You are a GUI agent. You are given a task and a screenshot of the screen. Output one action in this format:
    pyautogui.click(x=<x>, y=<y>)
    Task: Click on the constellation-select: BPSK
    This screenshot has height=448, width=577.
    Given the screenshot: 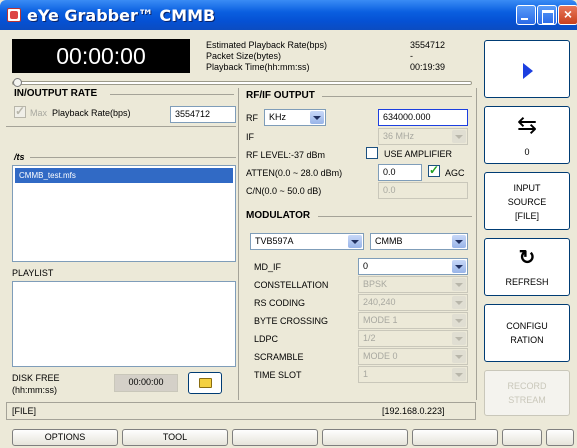 What is the action you would take?
    pyautogui.click(x=413, y=284)
    